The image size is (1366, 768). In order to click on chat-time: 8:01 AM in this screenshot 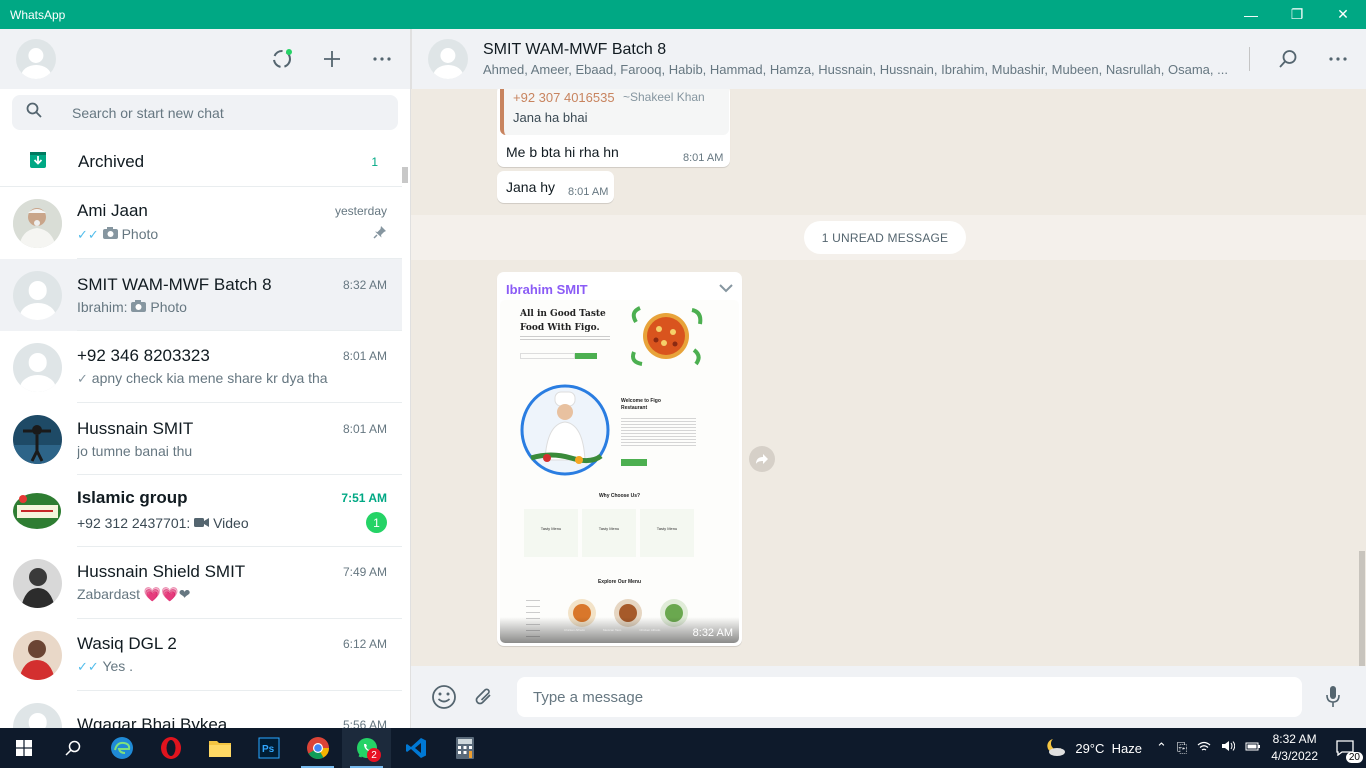, I will do `click(364, 356)`.